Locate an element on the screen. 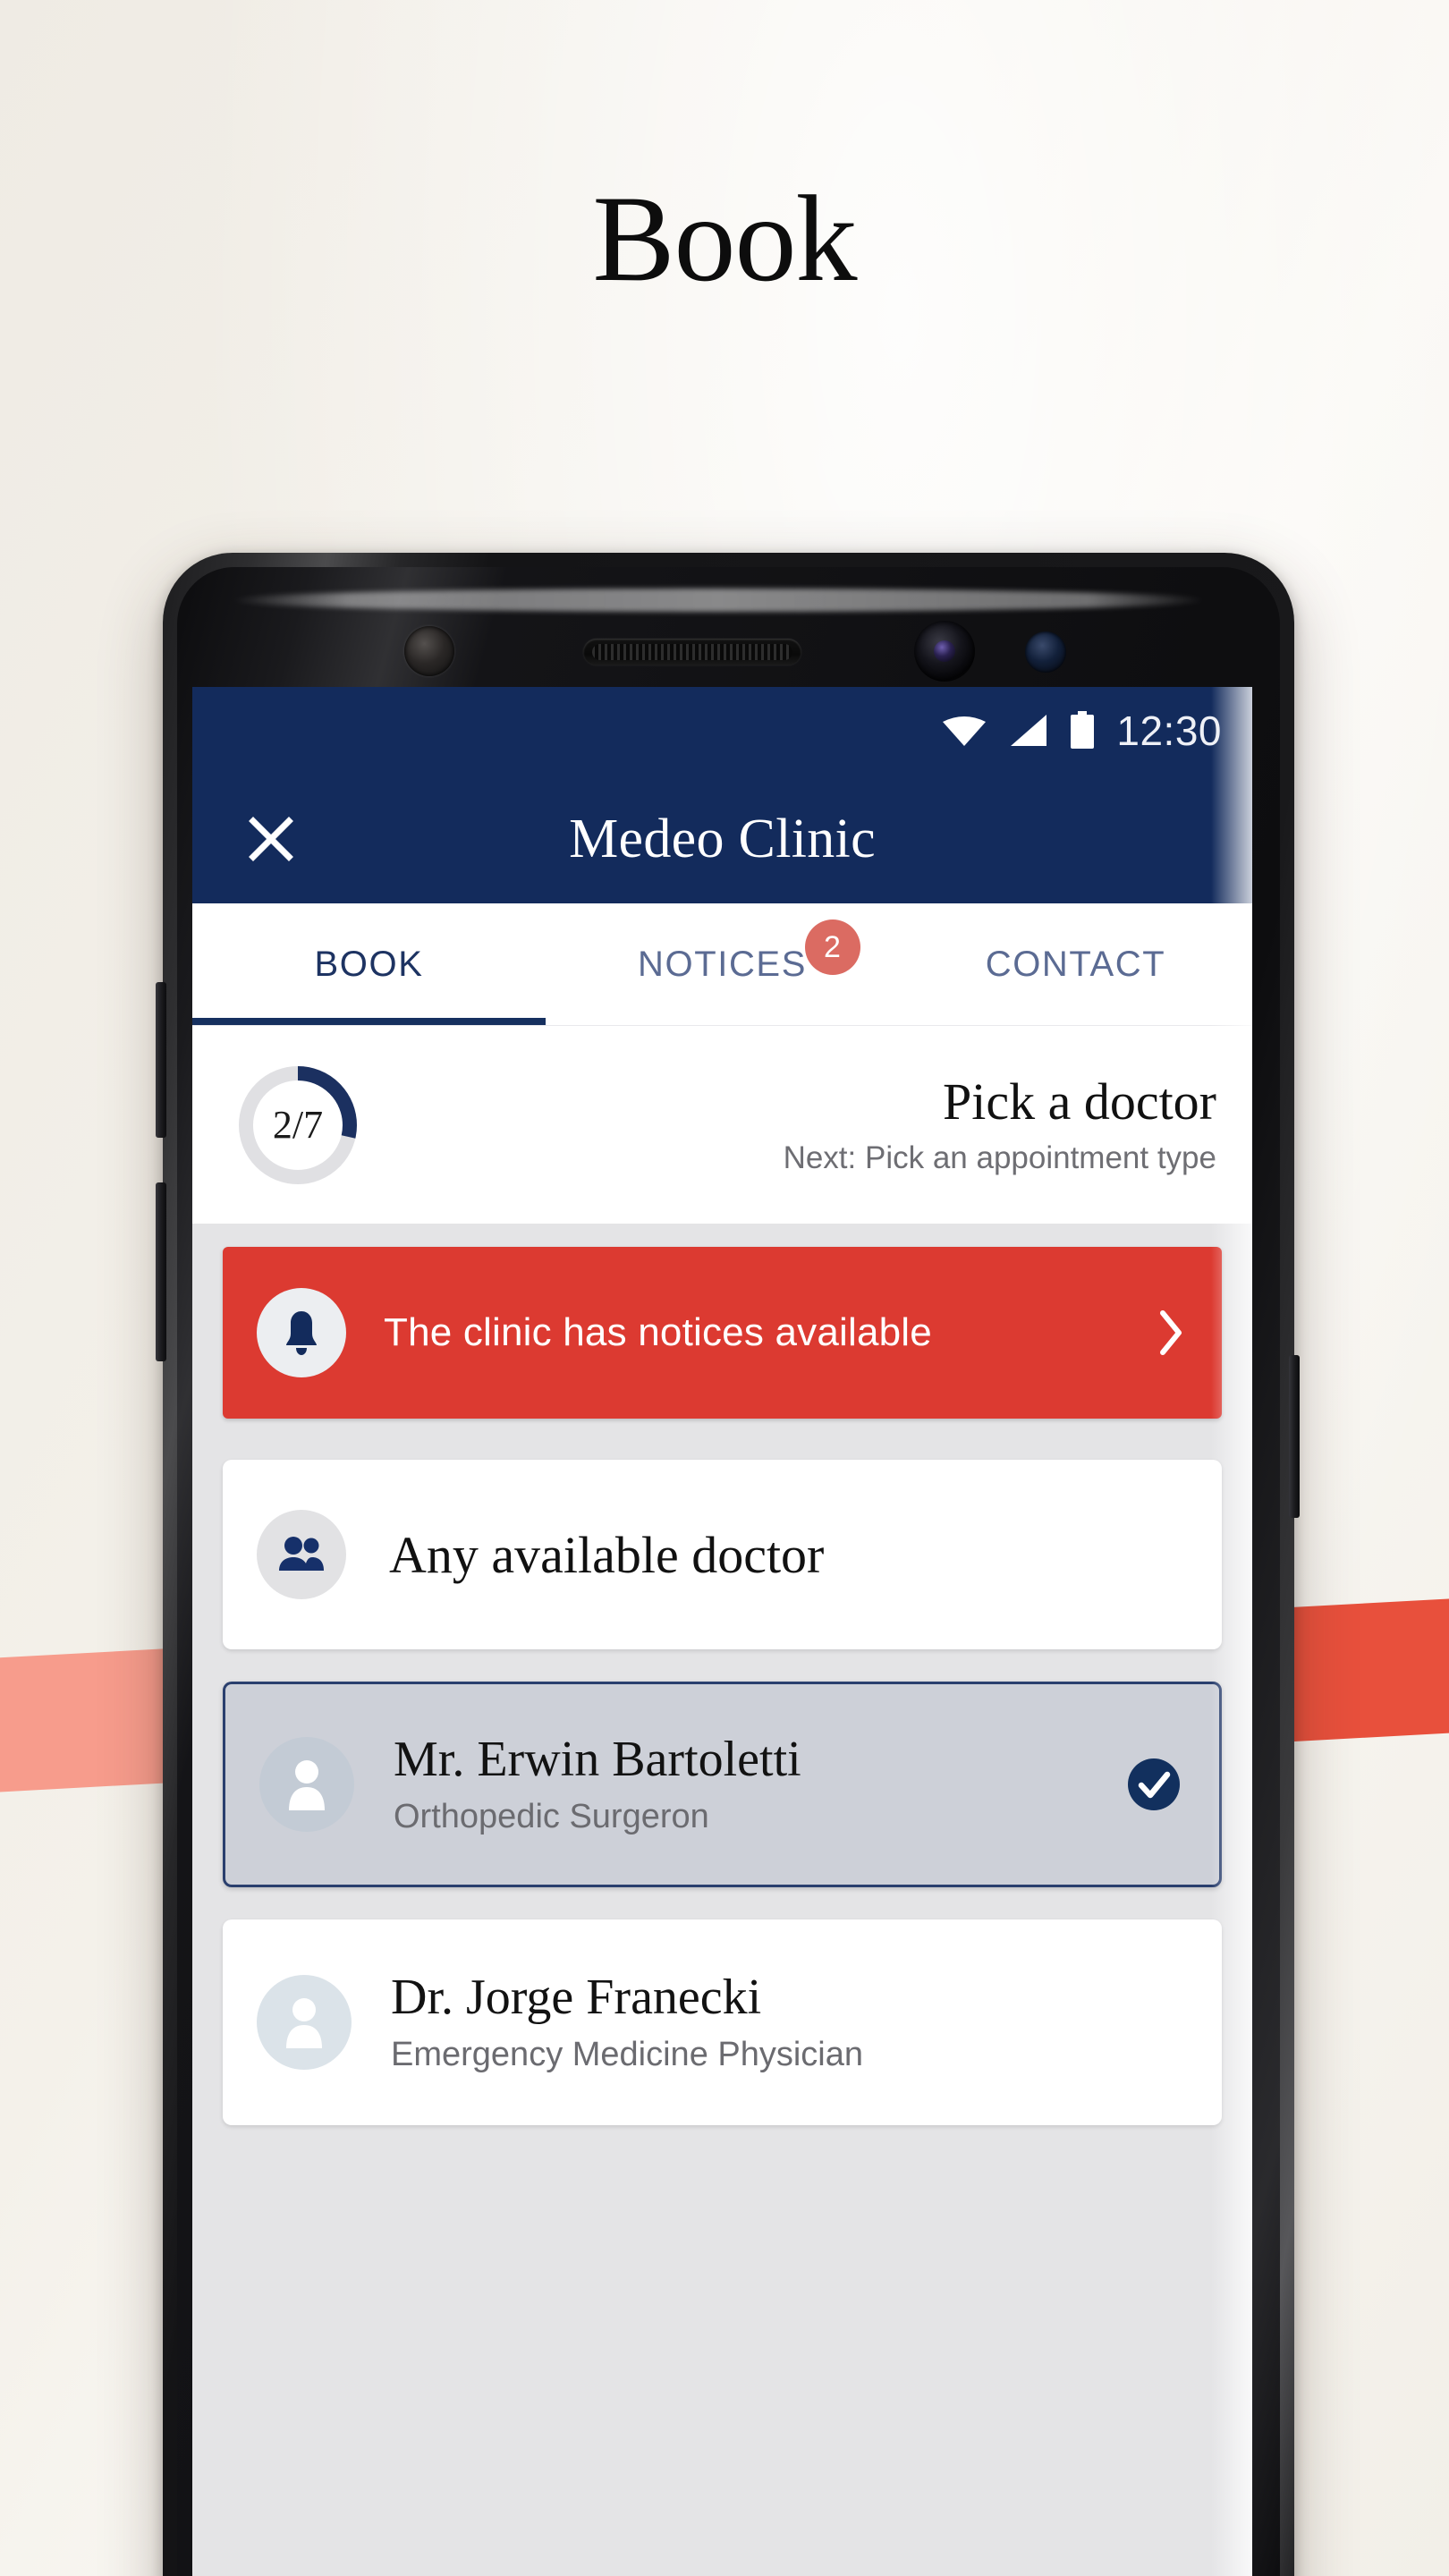 This screenshot has height=2576, width=1449. doctor-card-erwin-bartoletti: Mr. Erwin Bartoletti Orthopedic Surgeron is located at coordinates (722, 1784).